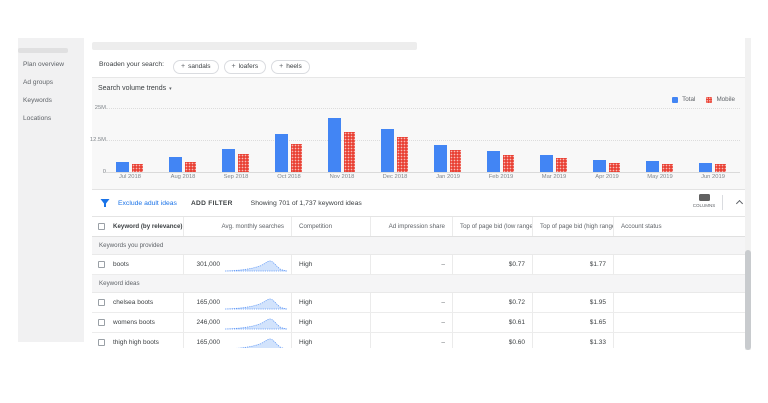  I want to click on x-axis-label: Mar 2019, so click(554, 177).